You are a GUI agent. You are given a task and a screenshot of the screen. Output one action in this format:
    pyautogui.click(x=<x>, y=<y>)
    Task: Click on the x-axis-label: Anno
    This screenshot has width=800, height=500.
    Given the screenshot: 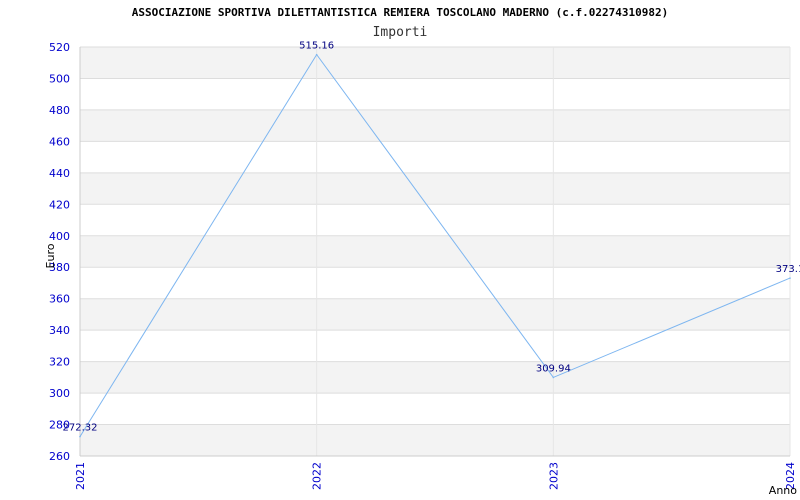 What is the action you would take?
    pyautogui.click(x=783, y=490)
    